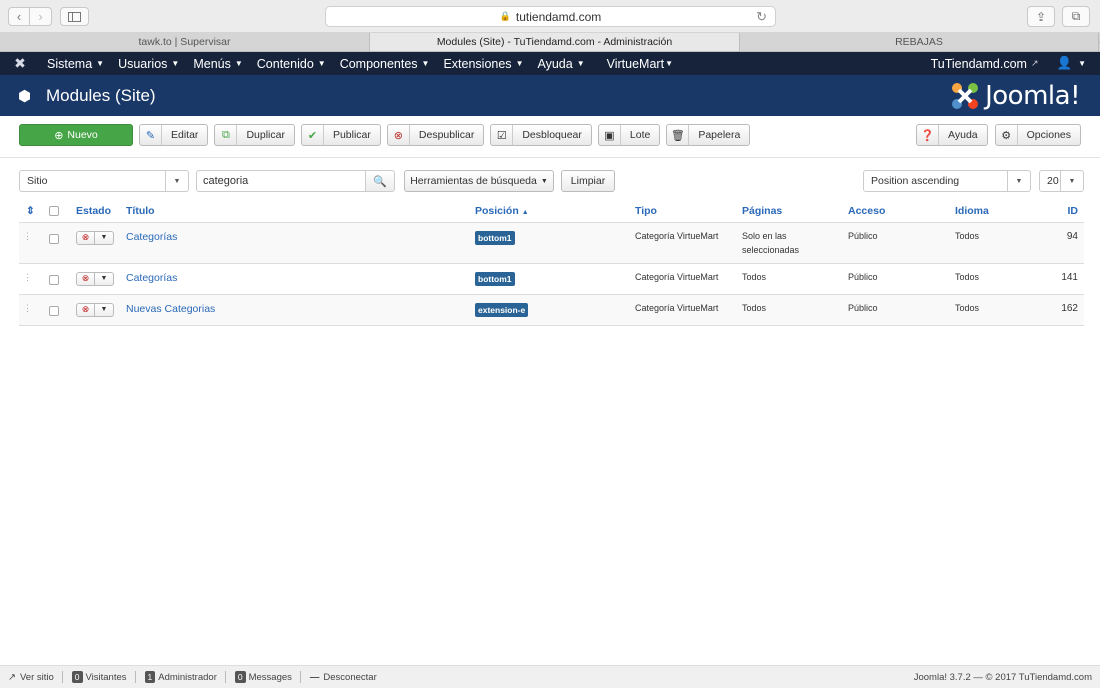 The height and width of the screenshot is (689, 1100). I want to click on tabs-overview-icon: ⧉, so click(1076, 16).